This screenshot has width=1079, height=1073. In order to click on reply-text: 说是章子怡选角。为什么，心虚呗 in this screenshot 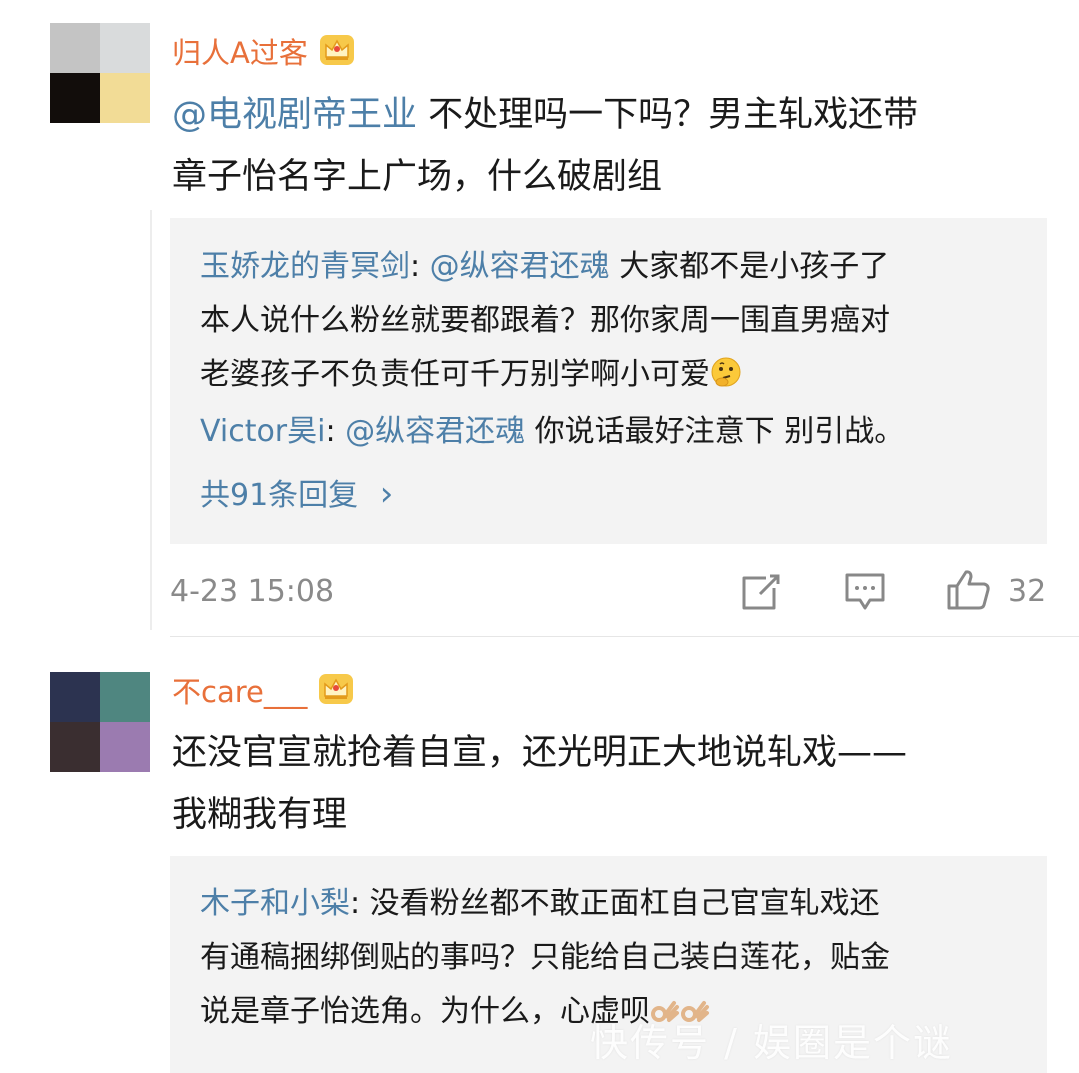, I will do `click(425, 1011)`.